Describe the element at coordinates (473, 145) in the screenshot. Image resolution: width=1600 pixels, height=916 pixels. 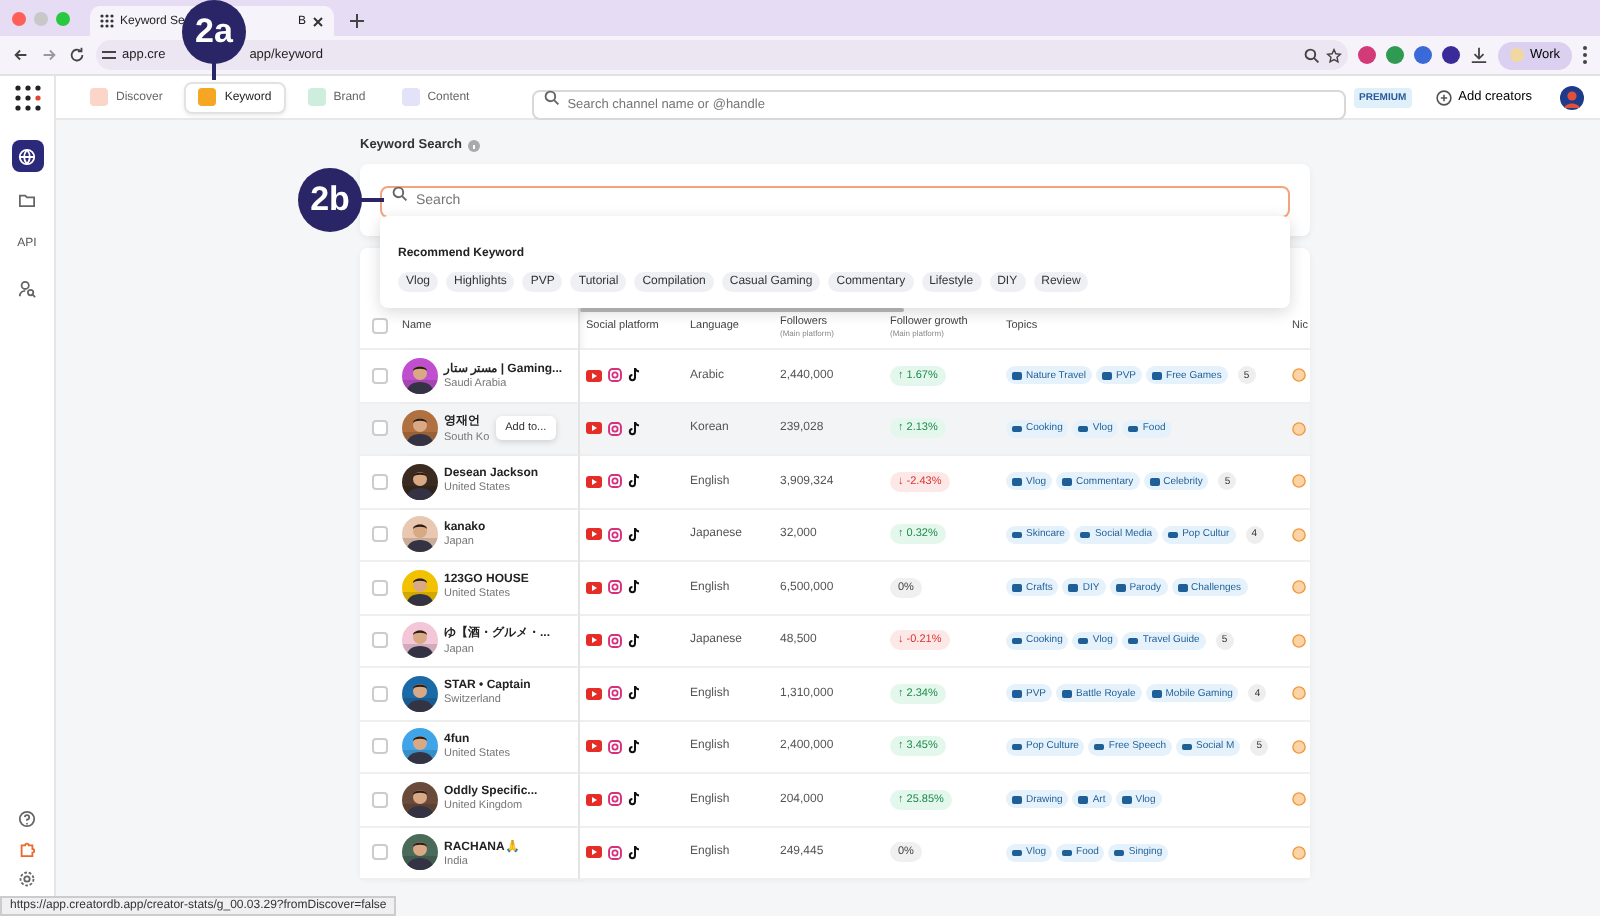
I see `info-icon` at that location.